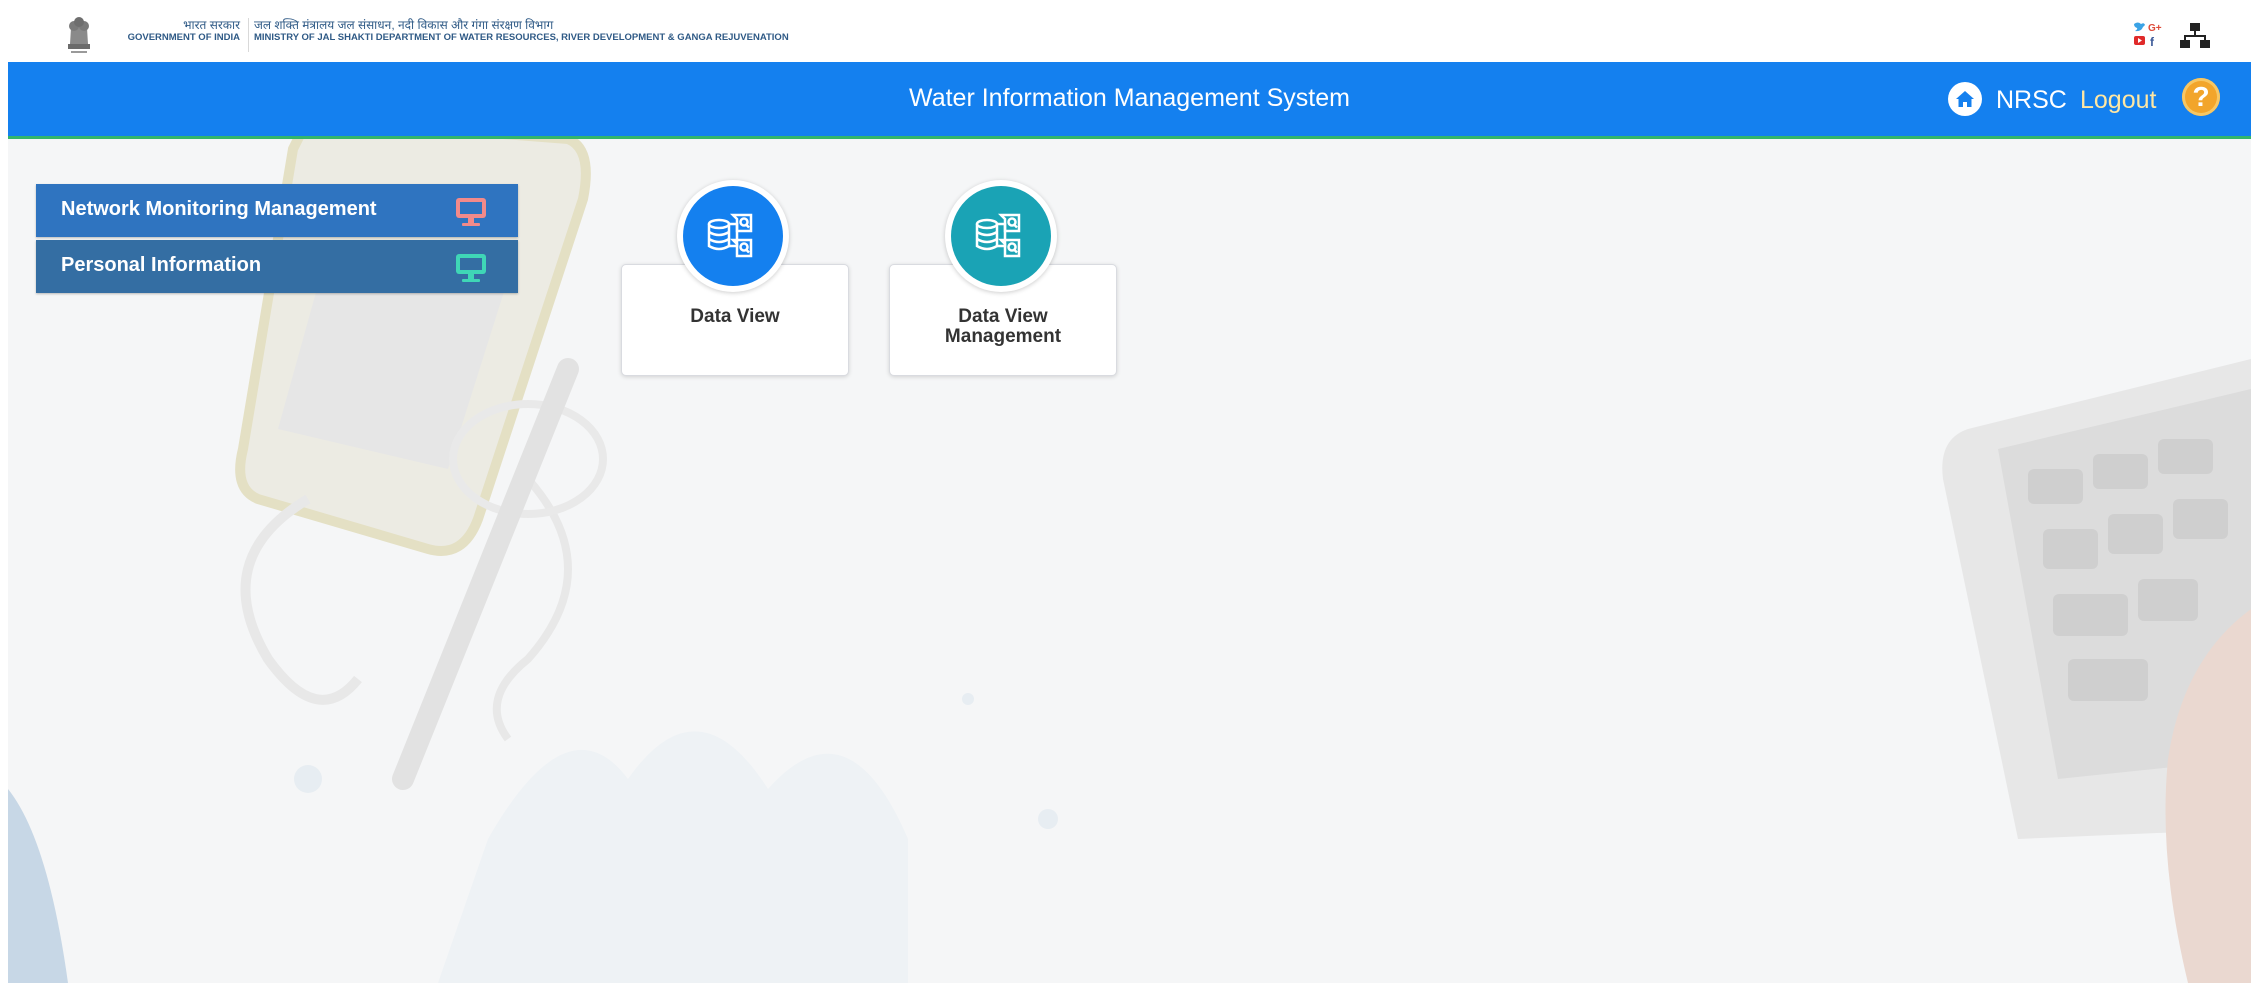 The width and height of the screenshot is (2259, 983). I want to click on data-view-management-tile-icon, so click(1001, 236).